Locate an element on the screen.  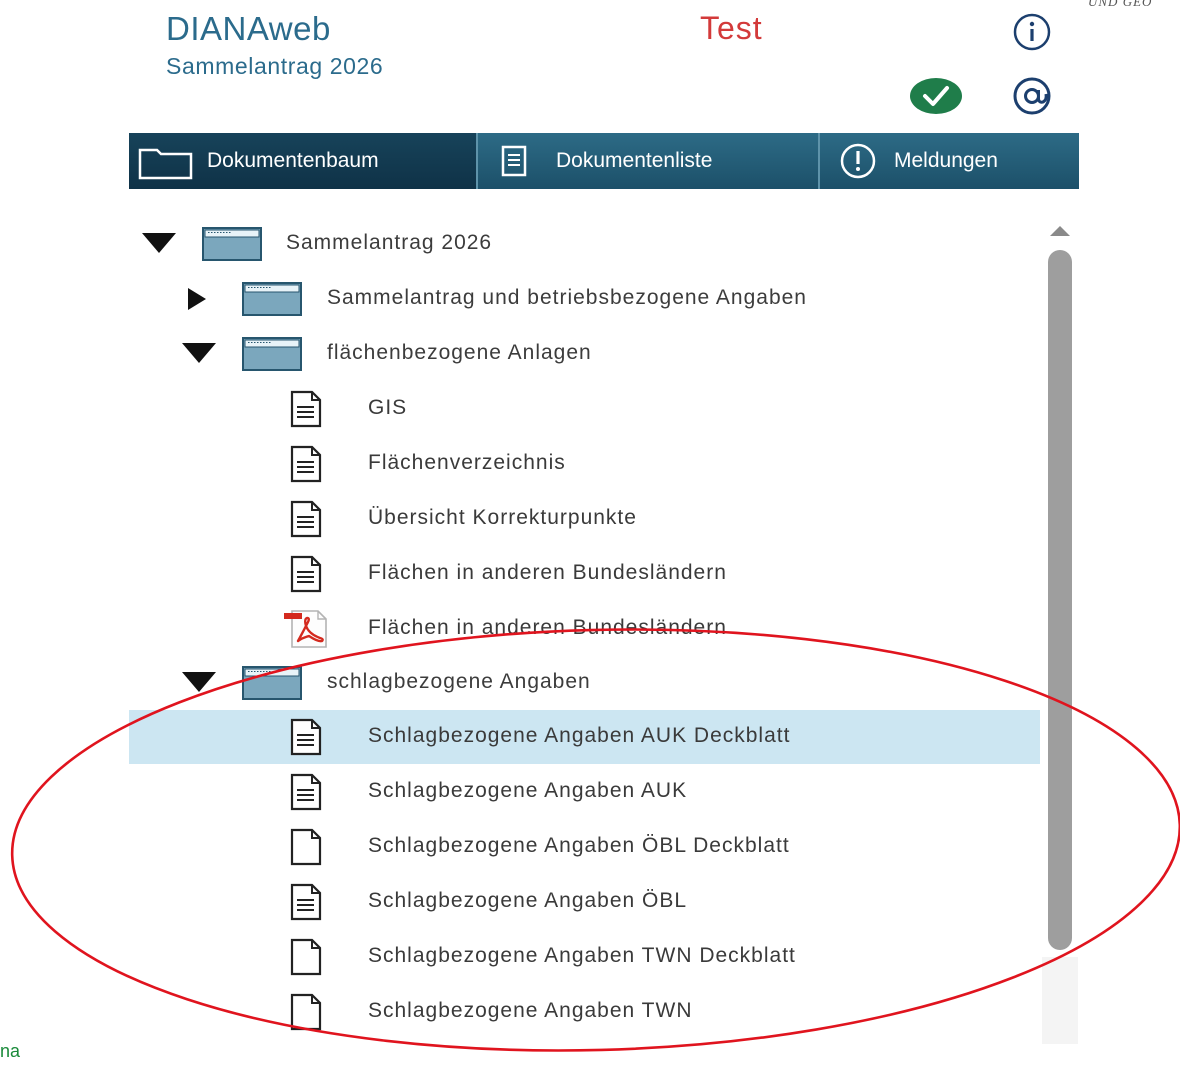
tree-node-section: flächenbezogene Anlagen is located at coordinates (584, 354).